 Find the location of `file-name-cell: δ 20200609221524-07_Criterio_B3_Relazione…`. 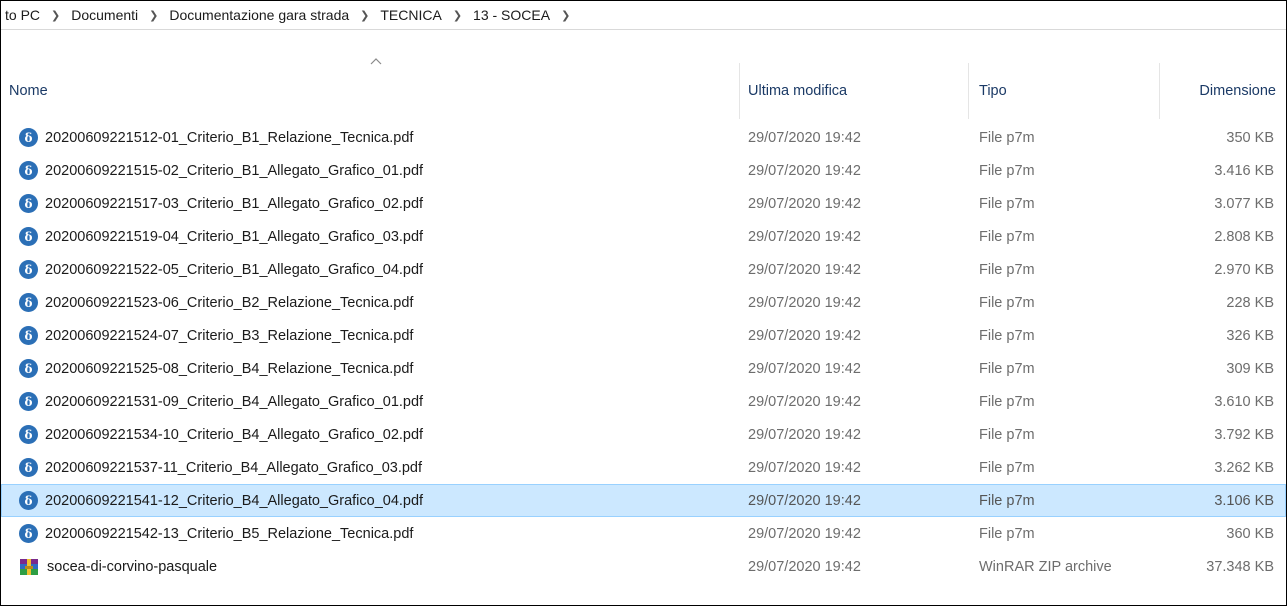

file-name-cell: δ 20200609221524-07_Criterio_B3_Relazione… is located at coordinates (216, 335).